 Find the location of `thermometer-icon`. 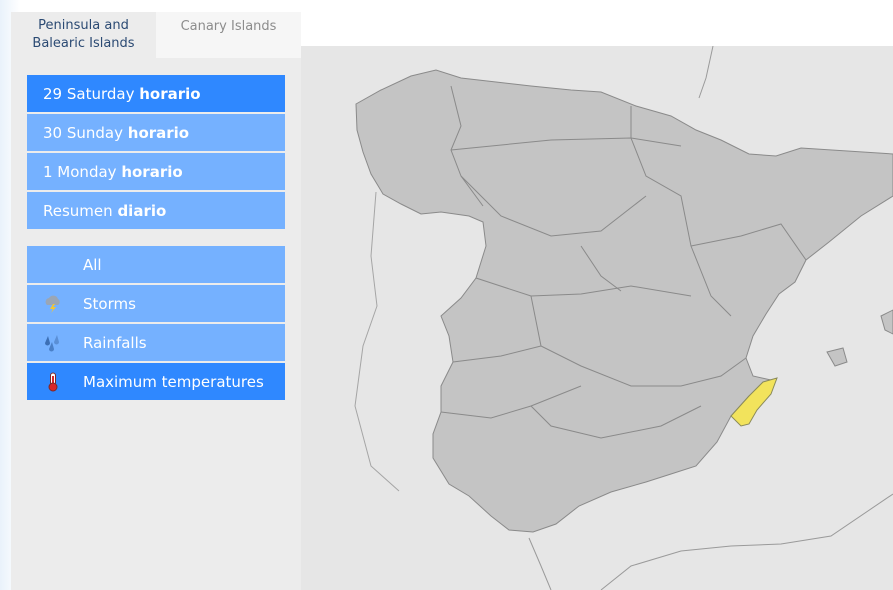

thermometer-icon is located at coordinates (53, 382).